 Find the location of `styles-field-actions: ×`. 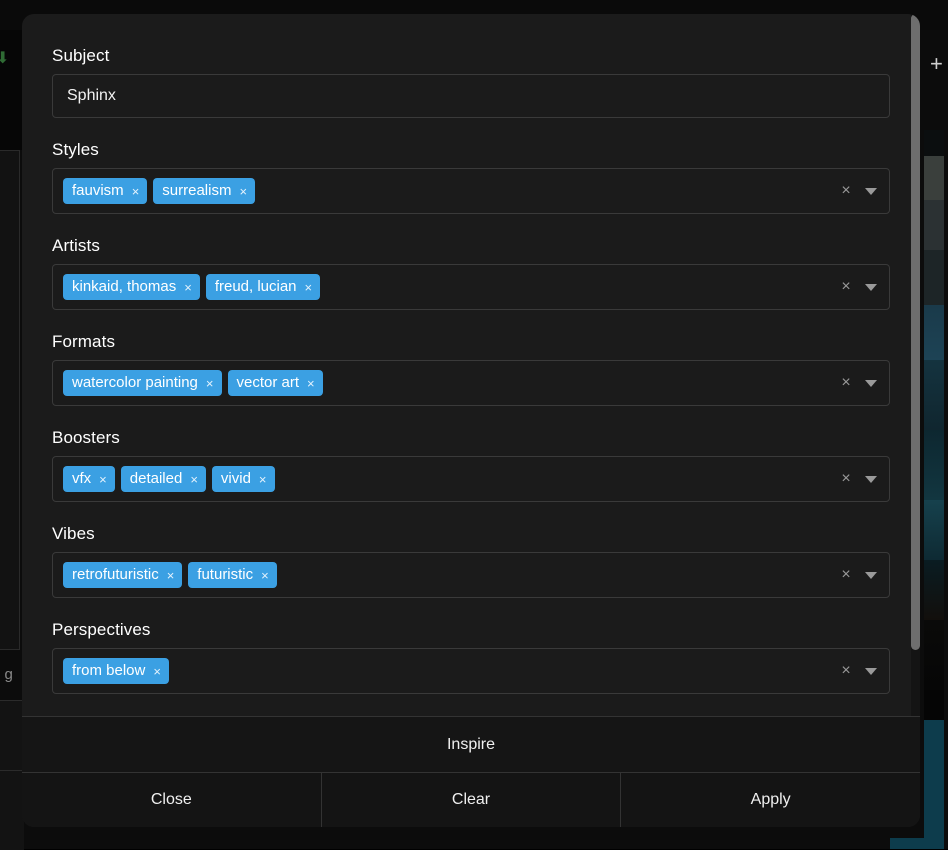

styles-field-actions: × is located at coordinates (855, 191).